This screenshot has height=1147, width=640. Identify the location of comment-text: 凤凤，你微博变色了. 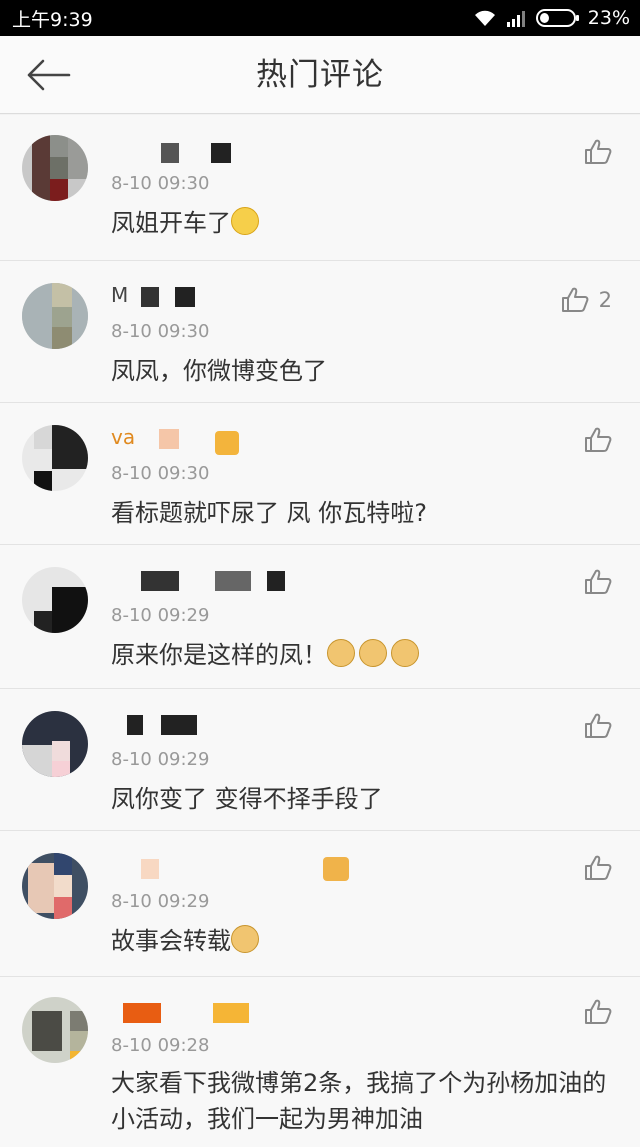
(219, 371).